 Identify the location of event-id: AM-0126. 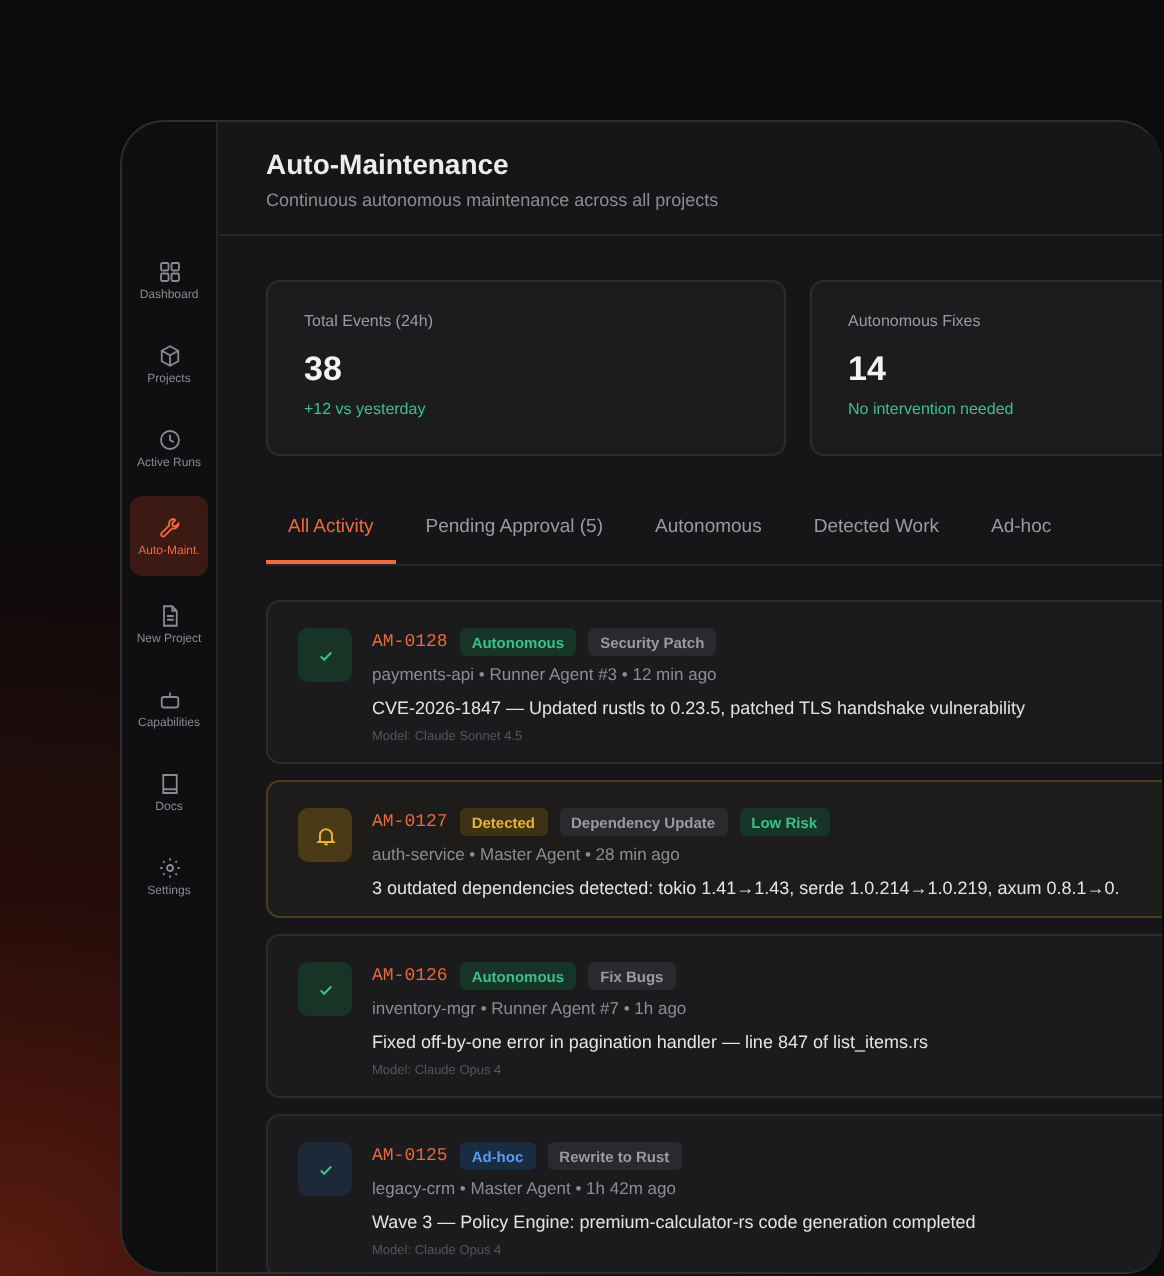
(410, 976).